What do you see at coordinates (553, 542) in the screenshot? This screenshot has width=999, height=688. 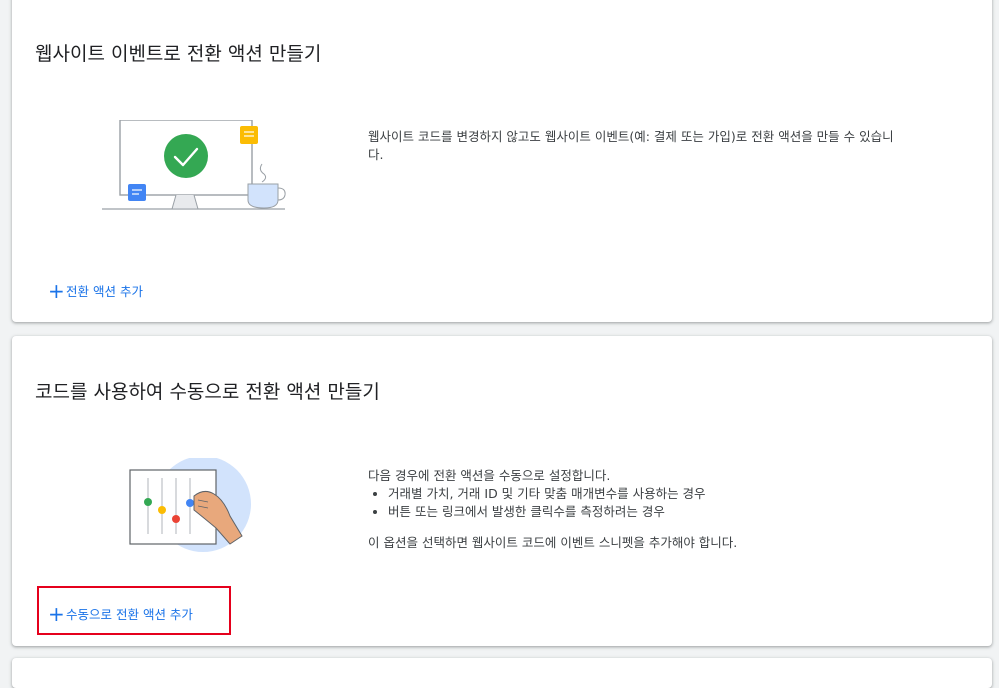 I see `description-note: 이 옵션을 선택하면 웹사이트 코드에 이벤트 스니펫을 추가해야 합니다.` at bounding box center [553, 542].